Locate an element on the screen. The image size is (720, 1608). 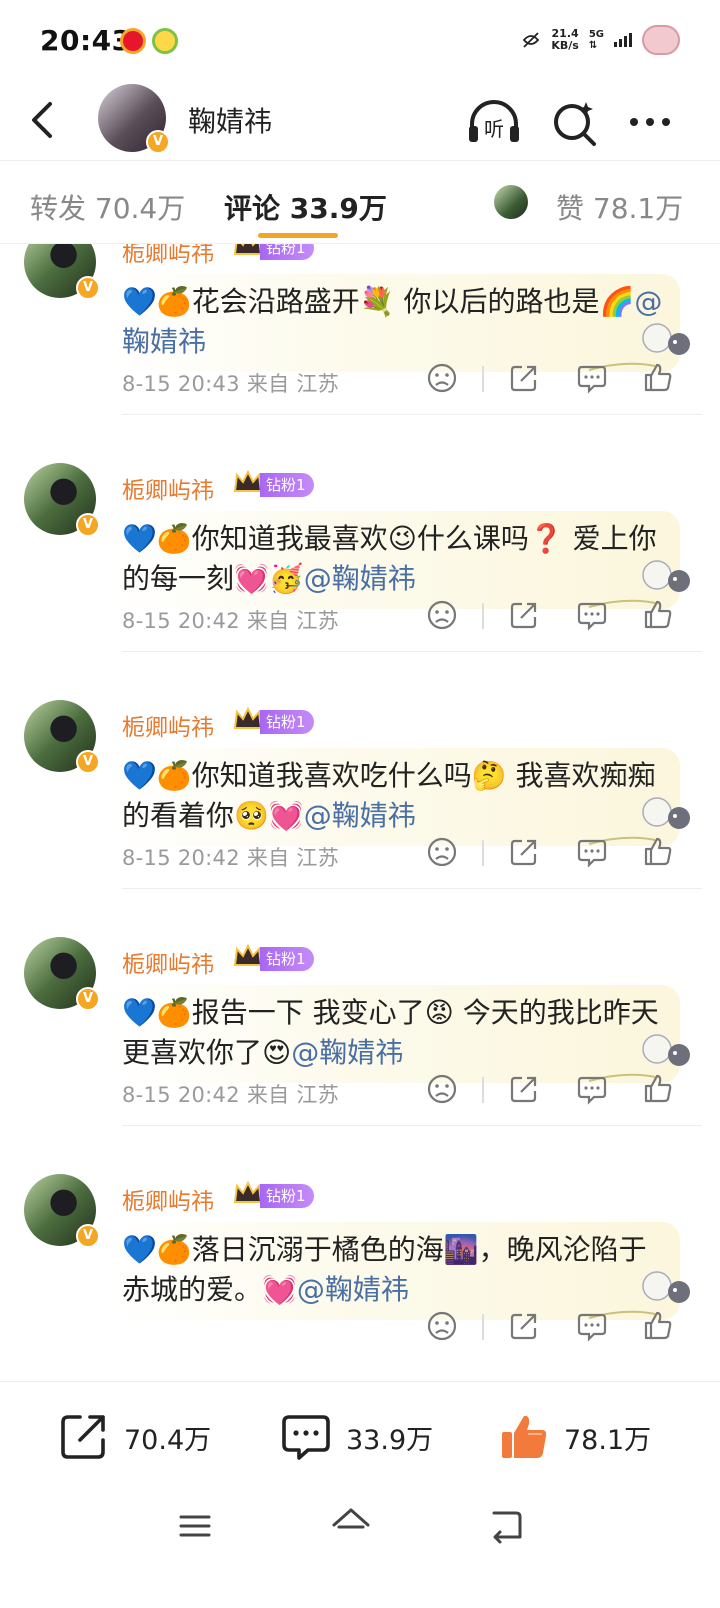
repost-count: 70.4万 is located at coordinates (168, 1440).